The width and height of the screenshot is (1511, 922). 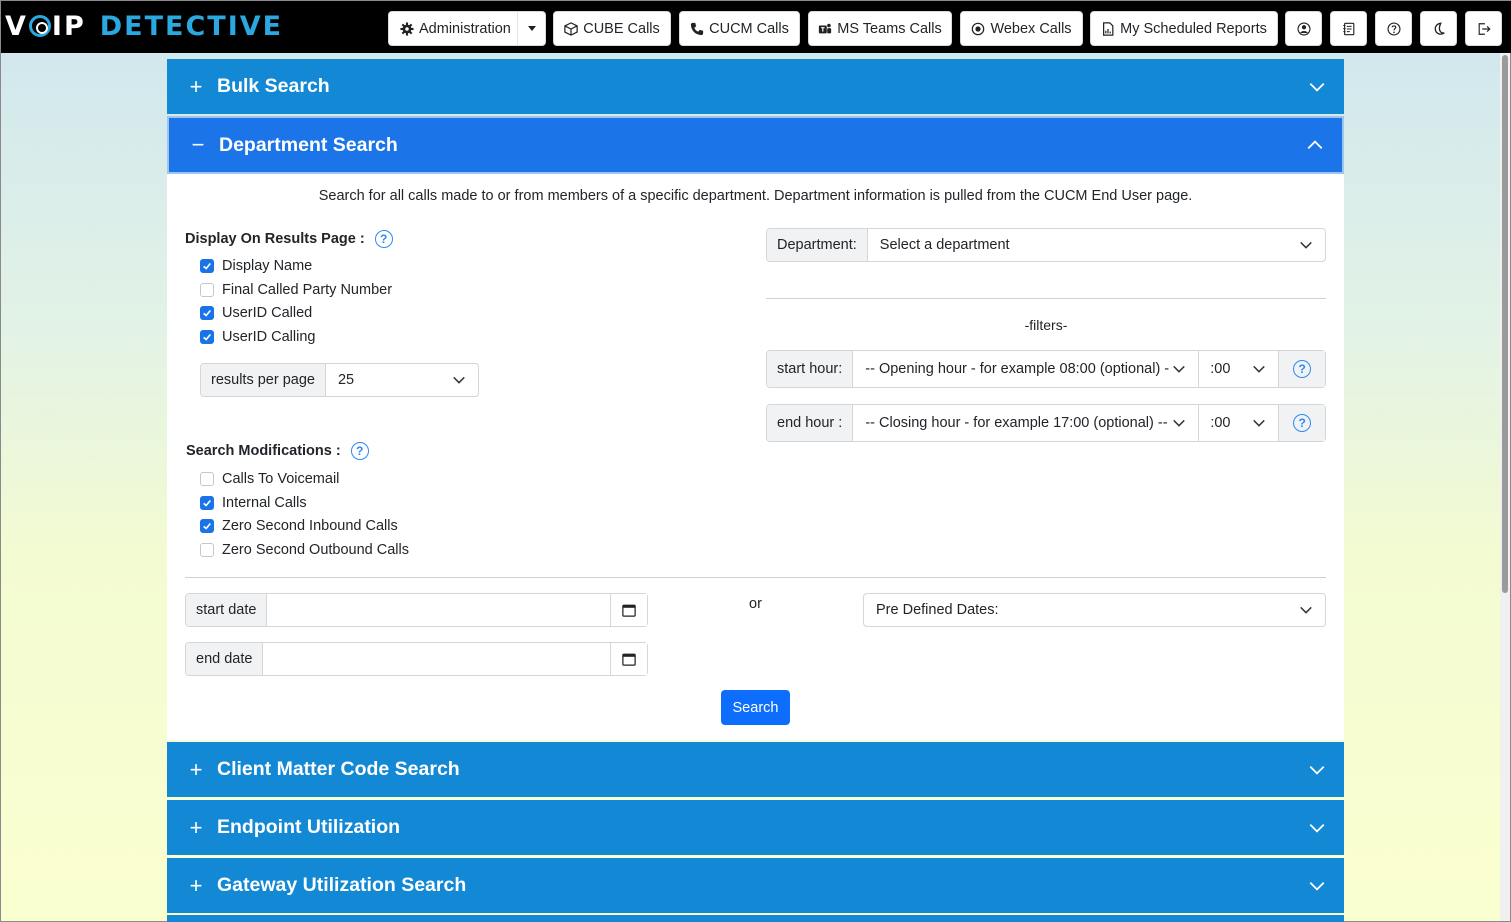 I want to click on predefined-dates-select: Pre Defined Dates:, so click(x=1094, y=610).